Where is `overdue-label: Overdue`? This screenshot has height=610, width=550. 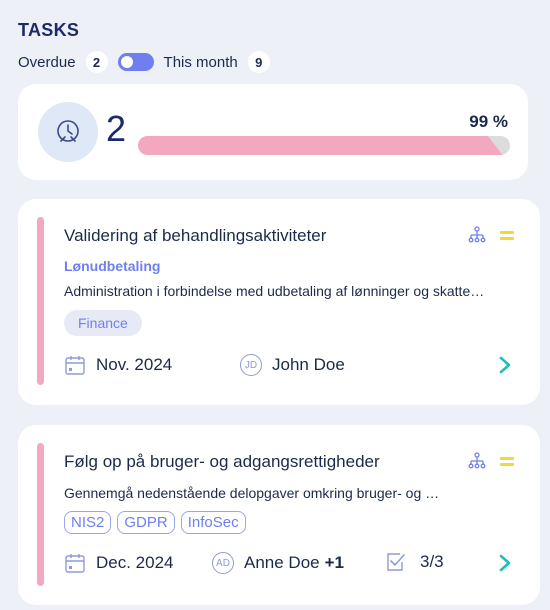 overdue-label: Overdue is located at coordinates (47, 62).